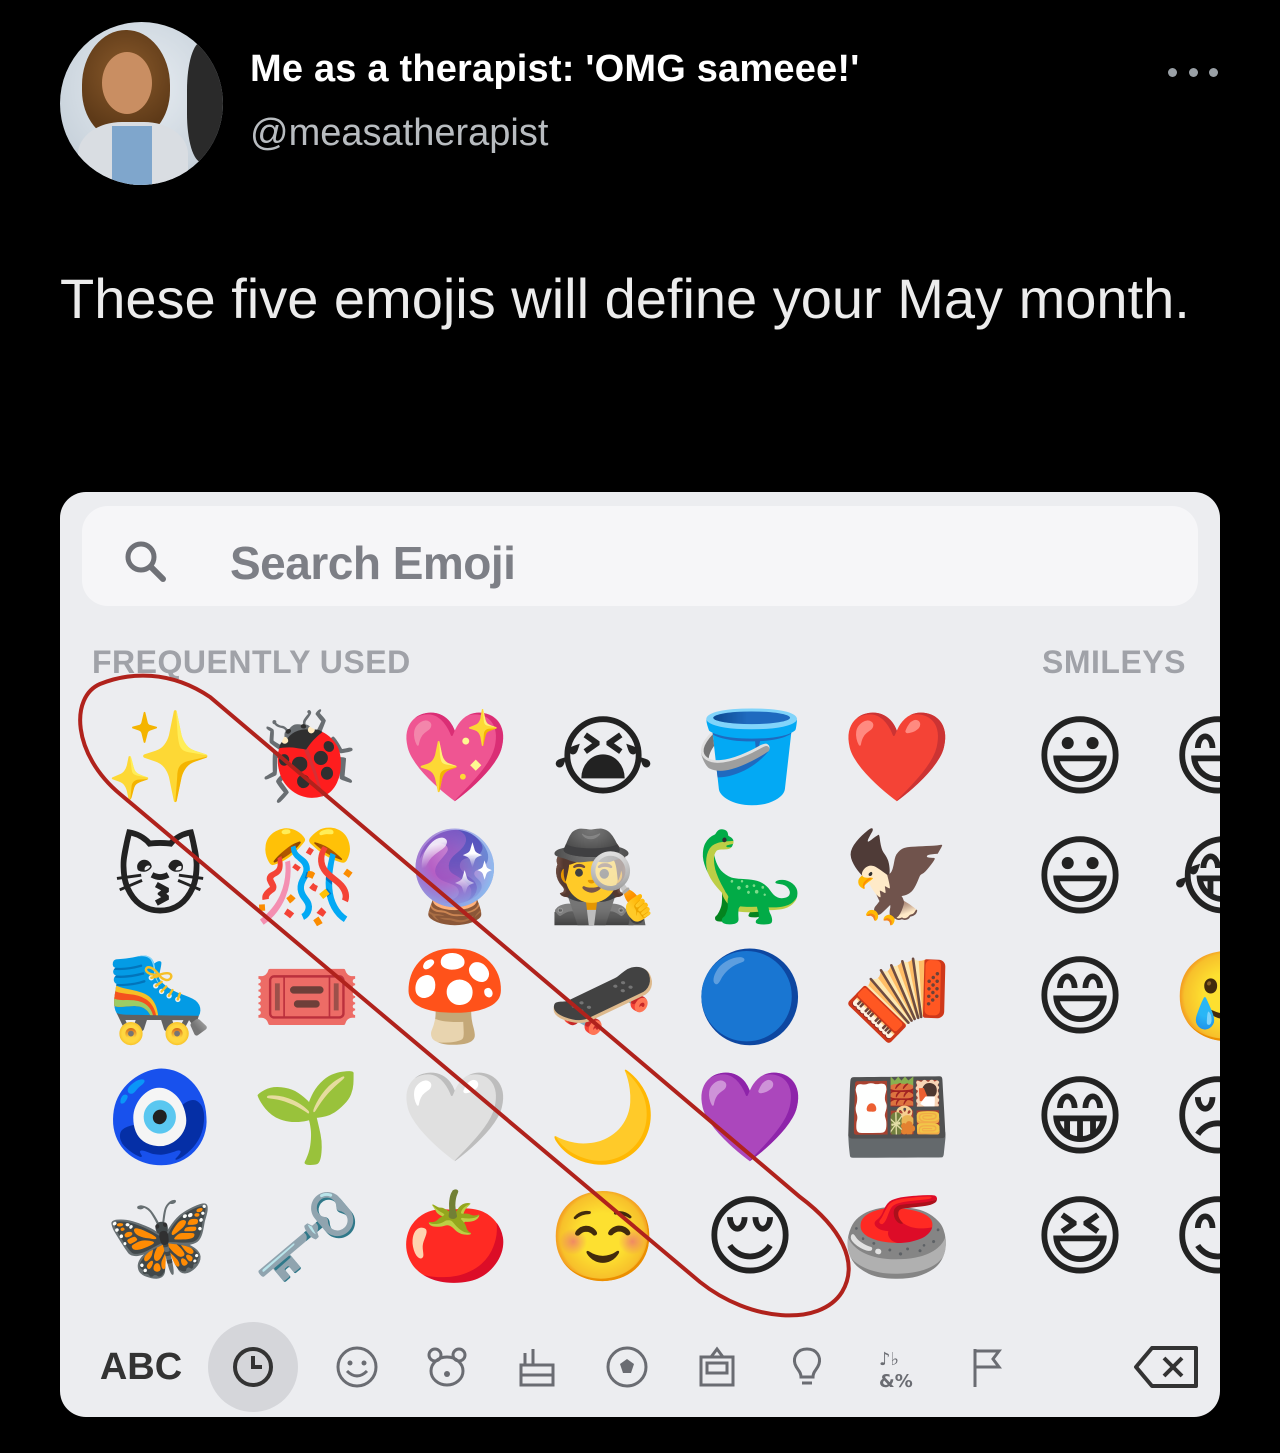 This screenshot has height=1453, width=1280. What do you see at coordinates (373, 563) in the screenshot?
I see `search-placeholder: Search Emoji` at bounding box center [373, 563].